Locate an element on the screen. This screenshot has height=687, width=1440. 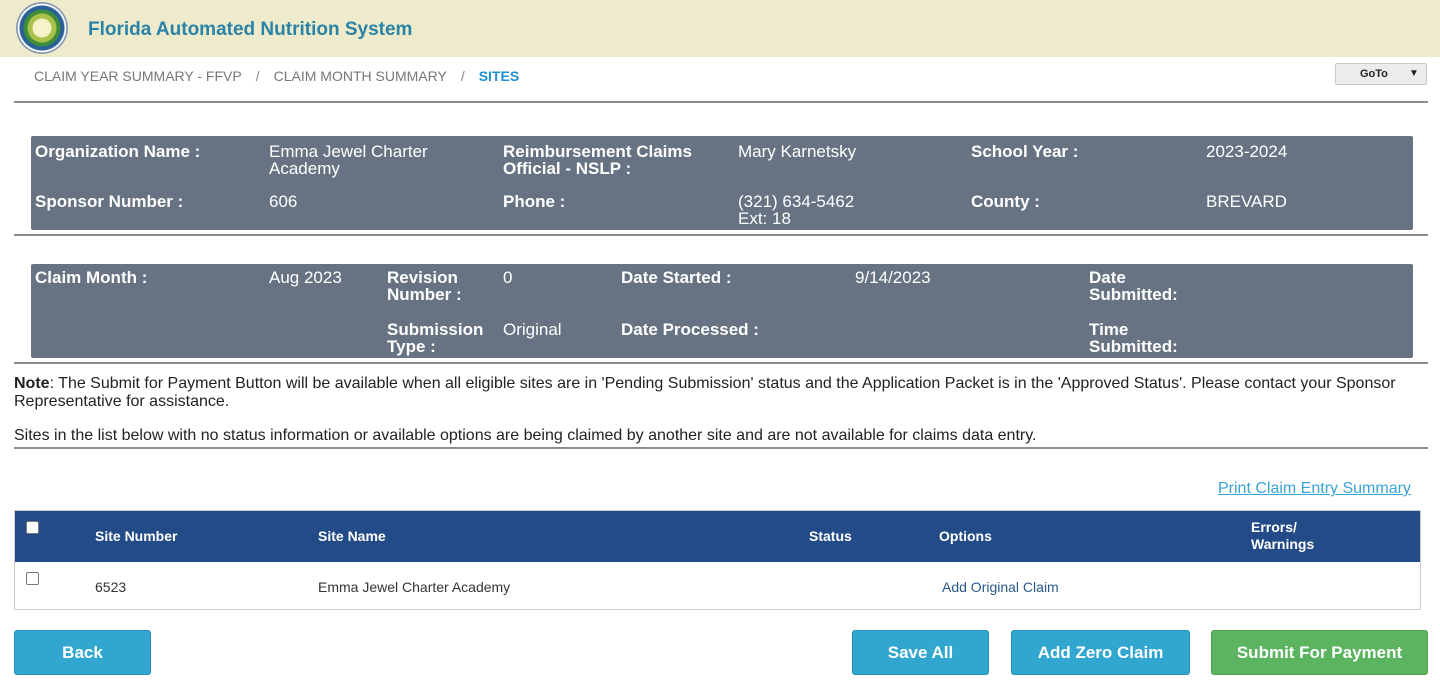
app-title: Florida Automated Nutrition System is located at coordinates (250, 29).